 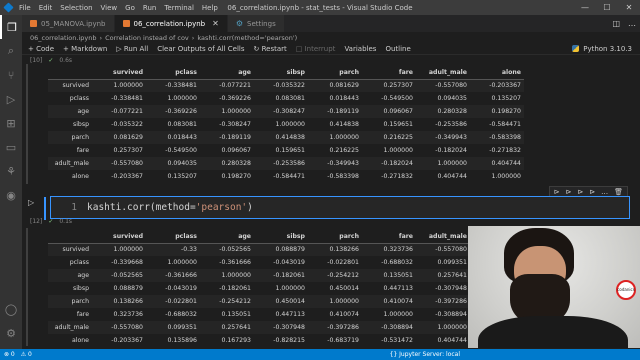 What do you see at coordinates (109, 8) in the screenshot?
I see `menu-view: View` at bounding box center [109, 8].